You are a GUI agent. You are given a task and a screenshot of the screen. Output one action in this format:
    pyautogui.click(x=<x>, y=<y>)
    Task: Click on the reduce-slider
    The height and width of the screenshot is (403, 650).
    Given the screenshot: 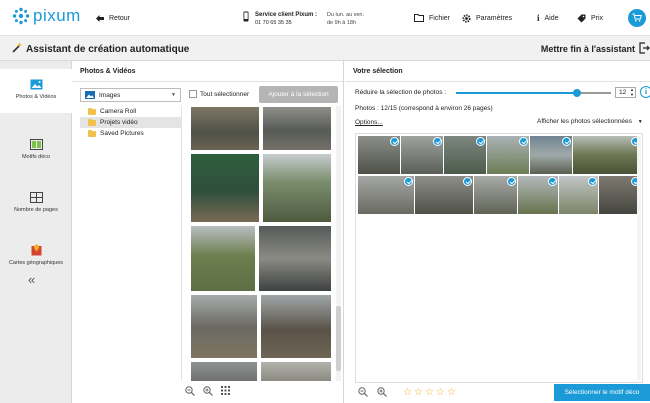 What is the action you would take?
    pyautogui.click(x=533, y=93)
    